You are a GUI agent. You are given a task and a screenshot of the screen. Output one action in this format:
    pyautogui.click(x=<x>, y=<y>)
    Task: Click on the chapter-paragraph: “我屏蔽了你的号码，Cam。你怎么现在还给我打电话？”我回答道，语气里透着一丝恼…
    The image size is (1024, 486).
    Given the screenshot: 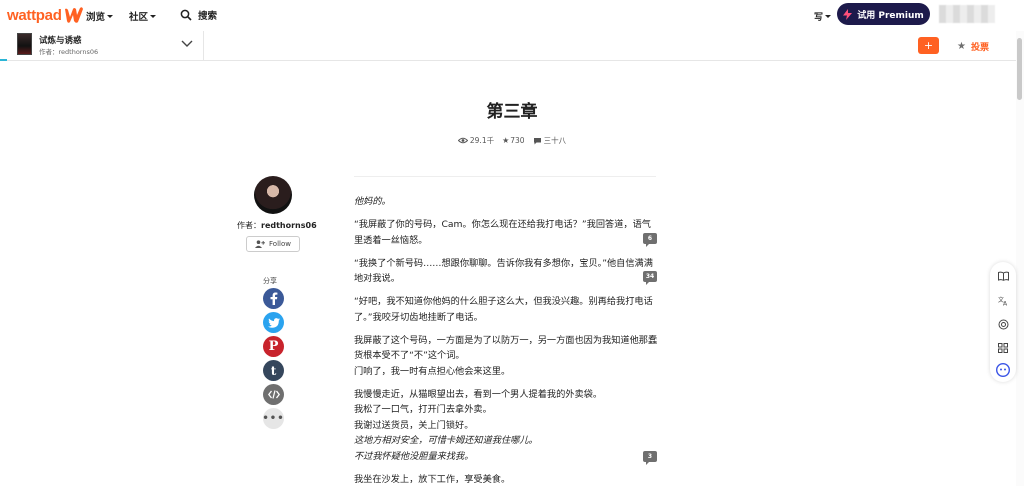 What is the action you would take?
    pyautogui.click(x=502, y=232)
    